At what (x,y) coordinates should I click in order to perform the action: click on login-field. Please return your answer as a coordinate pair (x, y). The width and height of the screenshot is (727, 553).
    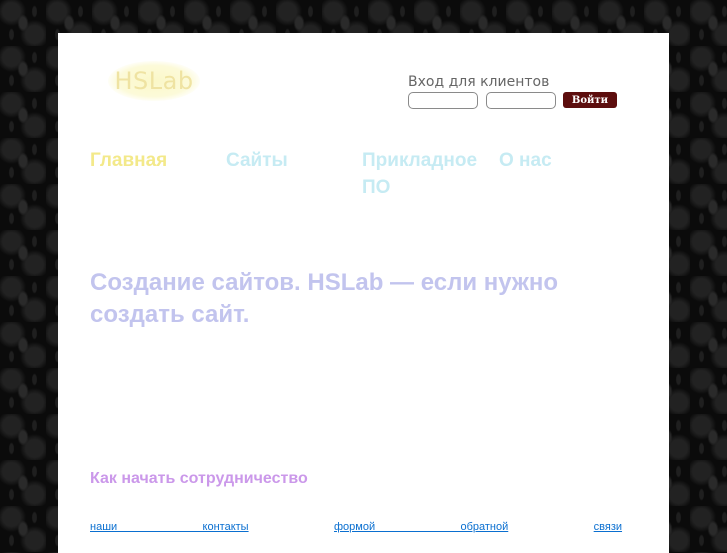
    Looking at the image, I should click on (443, 100).